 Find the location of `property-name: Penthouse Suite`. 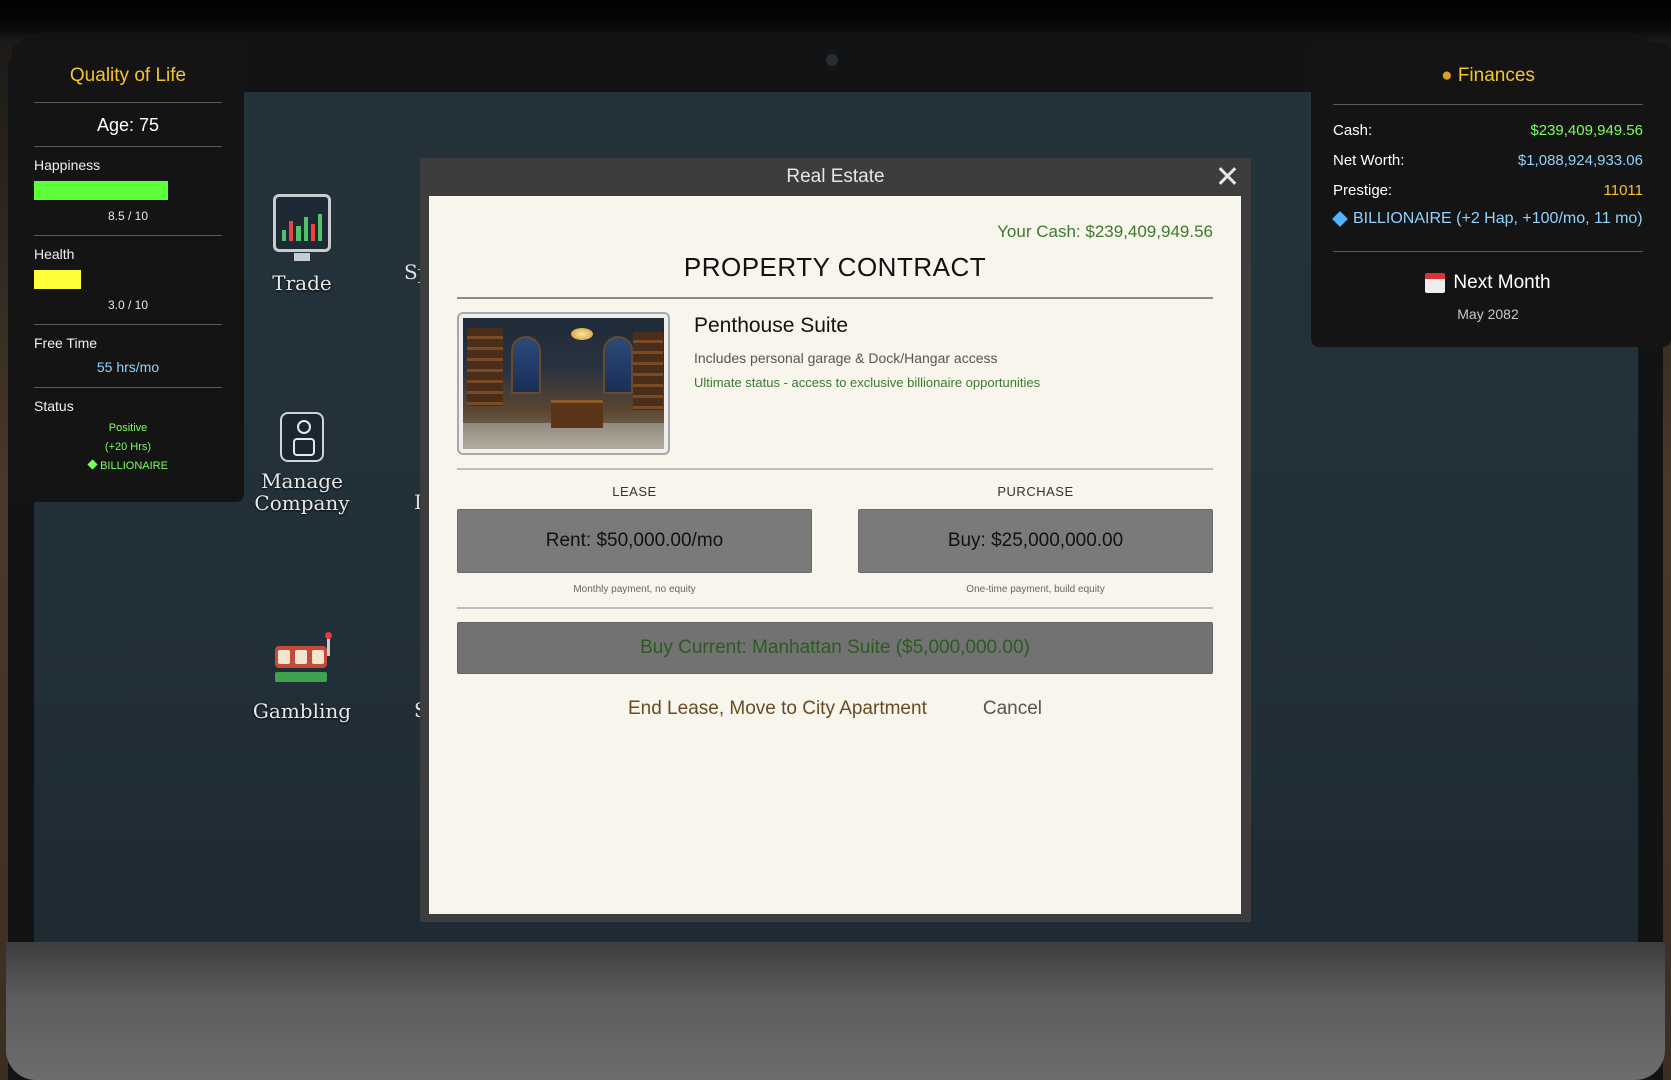

property-name: Penthouse Suite is located at coordinates (771, 325).